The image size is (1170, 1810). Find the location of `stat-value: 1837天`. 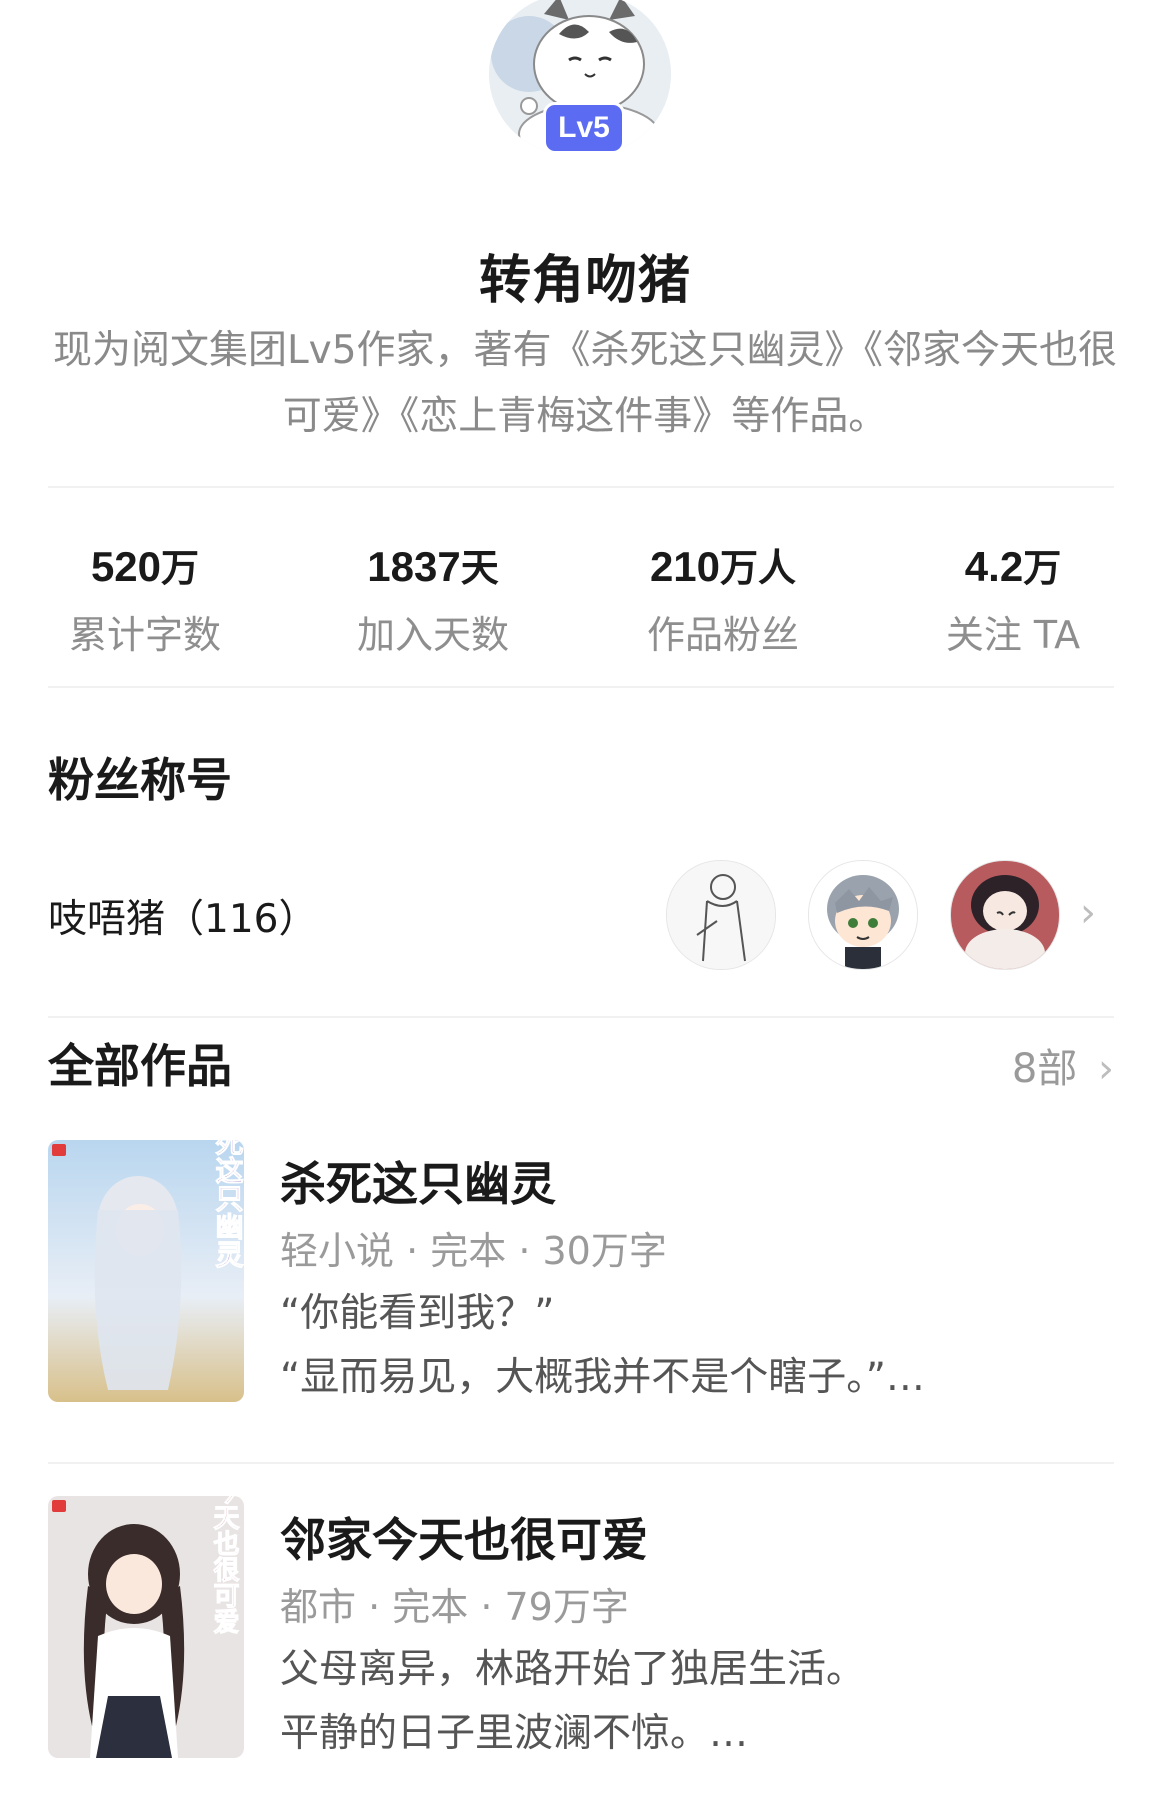

stat-value: 1837天 is located at coordinates (433, 567).